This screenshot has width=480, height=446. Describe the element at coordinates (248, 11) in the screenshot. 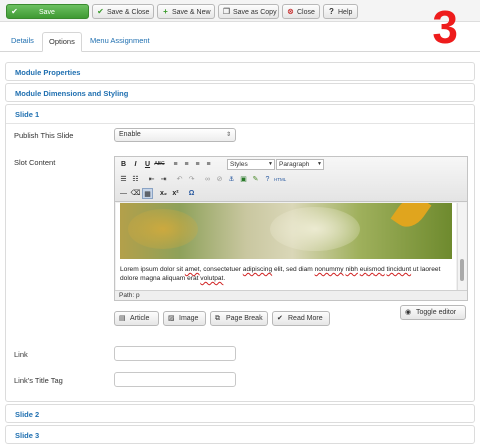

I see `save-as-copy-button: ❐ Save as Copy` at that location.